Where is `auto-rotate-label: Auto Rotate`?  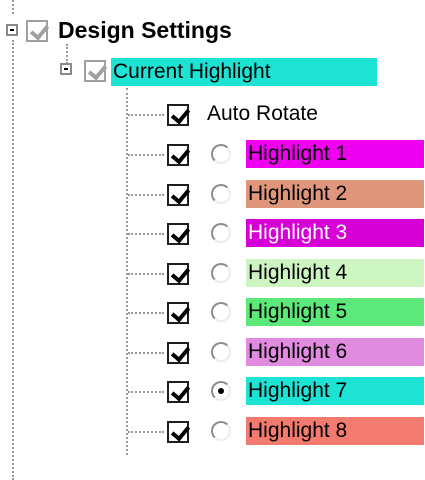
auto-rotate-label: Auto Rotate is located at coordinates (261, 114).